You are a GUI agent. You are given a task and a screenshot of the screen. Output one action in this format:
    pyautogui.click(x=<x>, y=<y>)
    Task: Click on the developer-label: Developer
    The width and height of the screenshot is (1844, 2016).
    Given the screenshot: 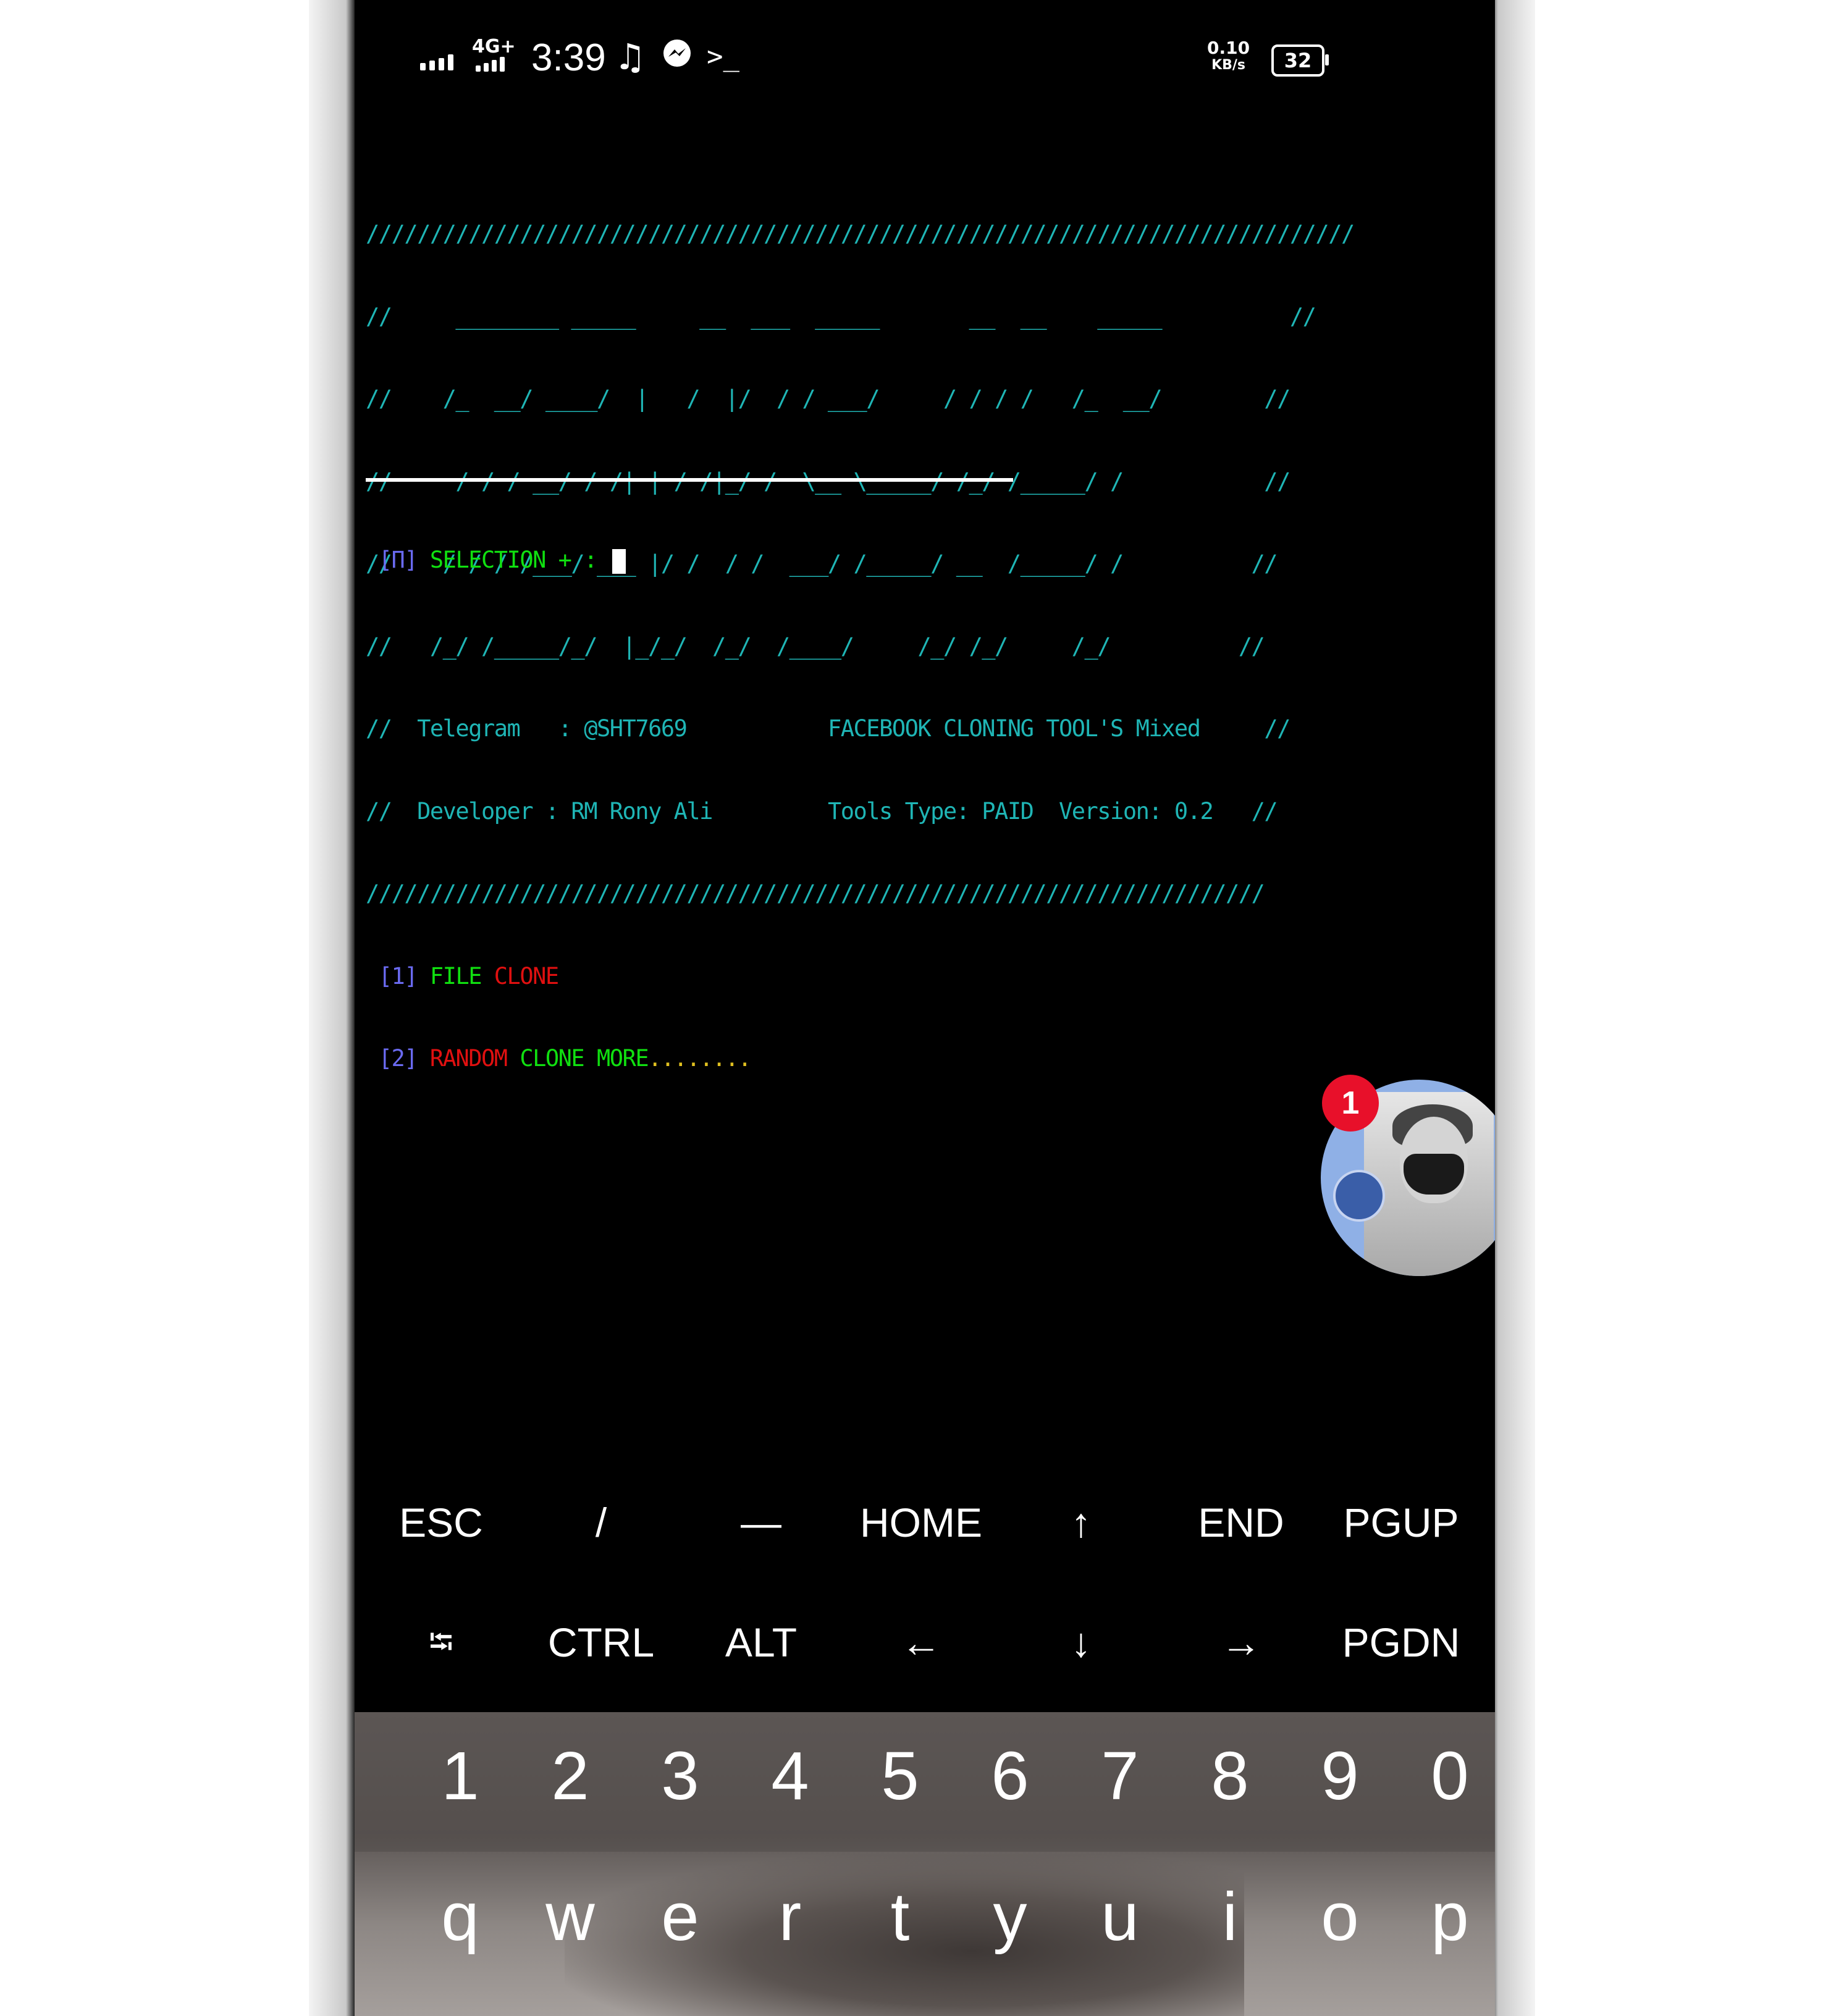 What is the action you would take?
    pyautogui.click(x=475, y=811)
    